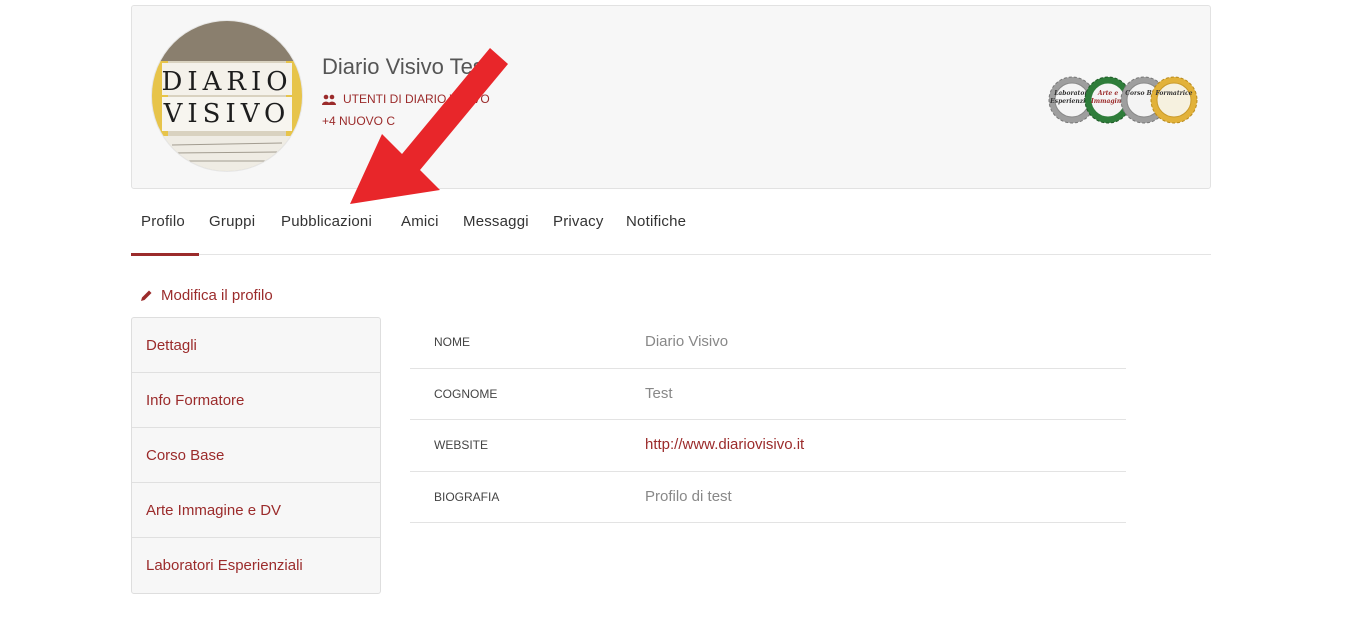  I want to click on tab-active-indicator, so click(165, 254).